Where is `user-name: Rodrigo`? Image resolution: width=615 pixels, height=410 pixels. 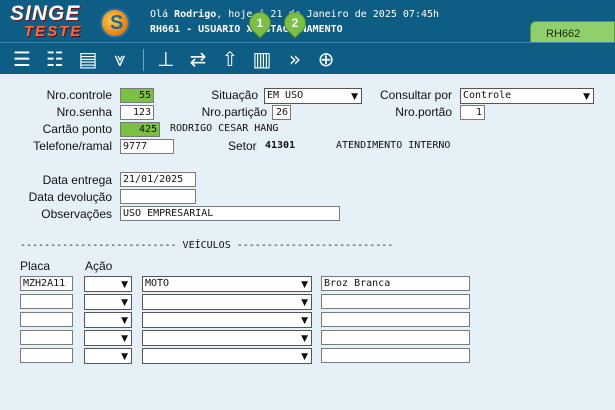 user-name: Rodrigo is located at coordinates (195, 14).